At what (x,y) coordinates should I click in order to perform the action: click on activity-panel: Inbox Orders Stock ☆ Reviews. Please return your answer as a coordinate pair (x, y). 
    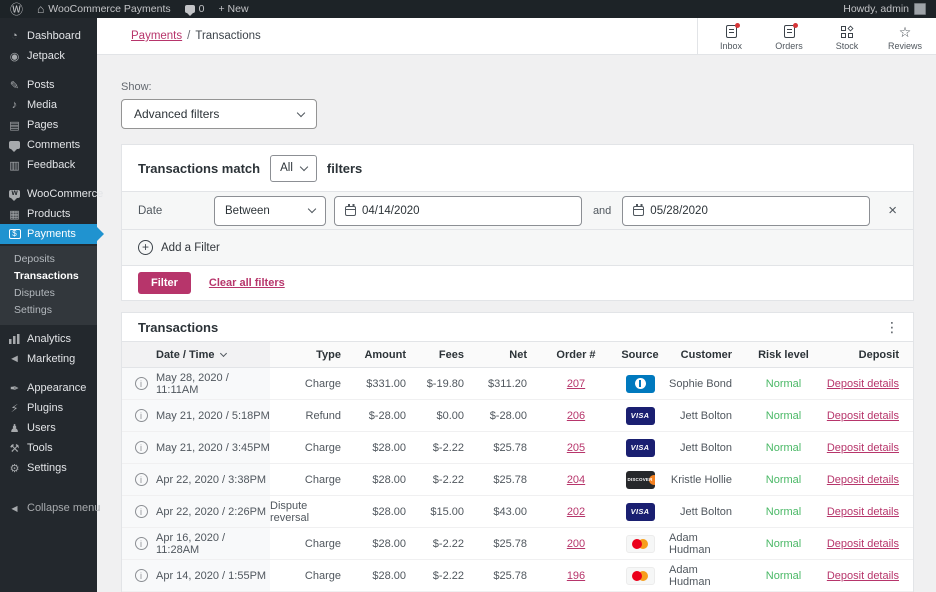
    Looking at the image, I should click on (816, 36).